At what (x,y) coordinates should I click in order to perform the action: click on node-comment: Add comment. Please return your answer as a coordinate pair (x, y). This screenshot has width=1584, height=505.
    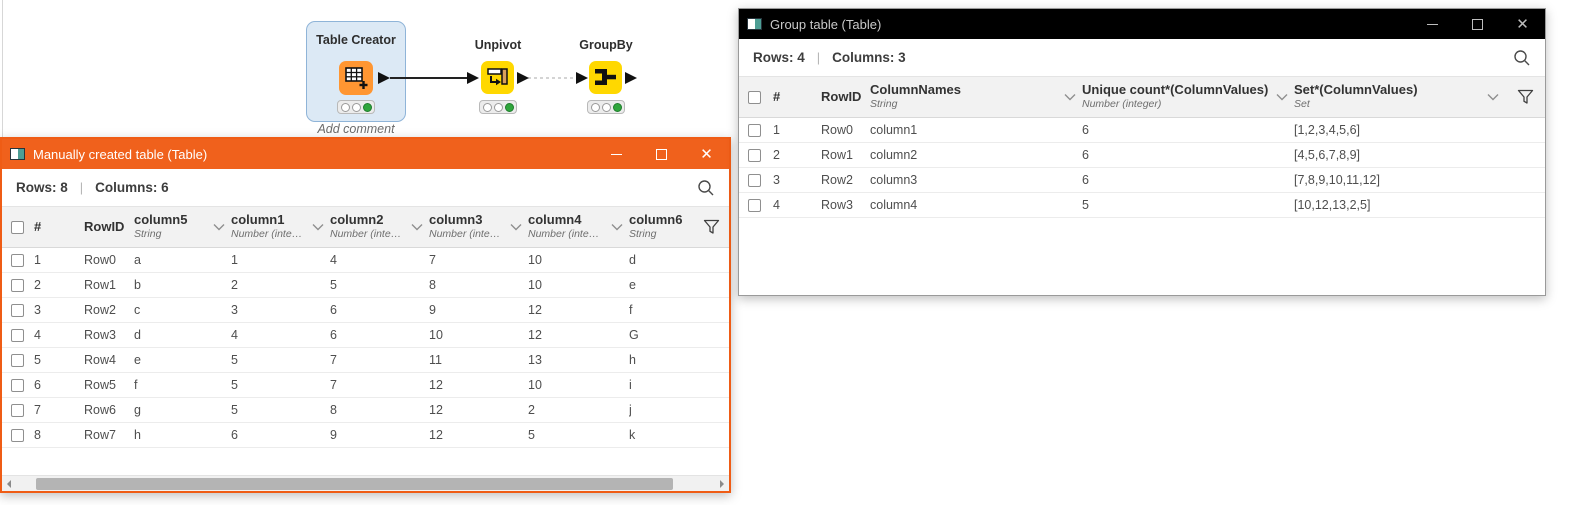
    Looking at the image, I should click on (356, 129).